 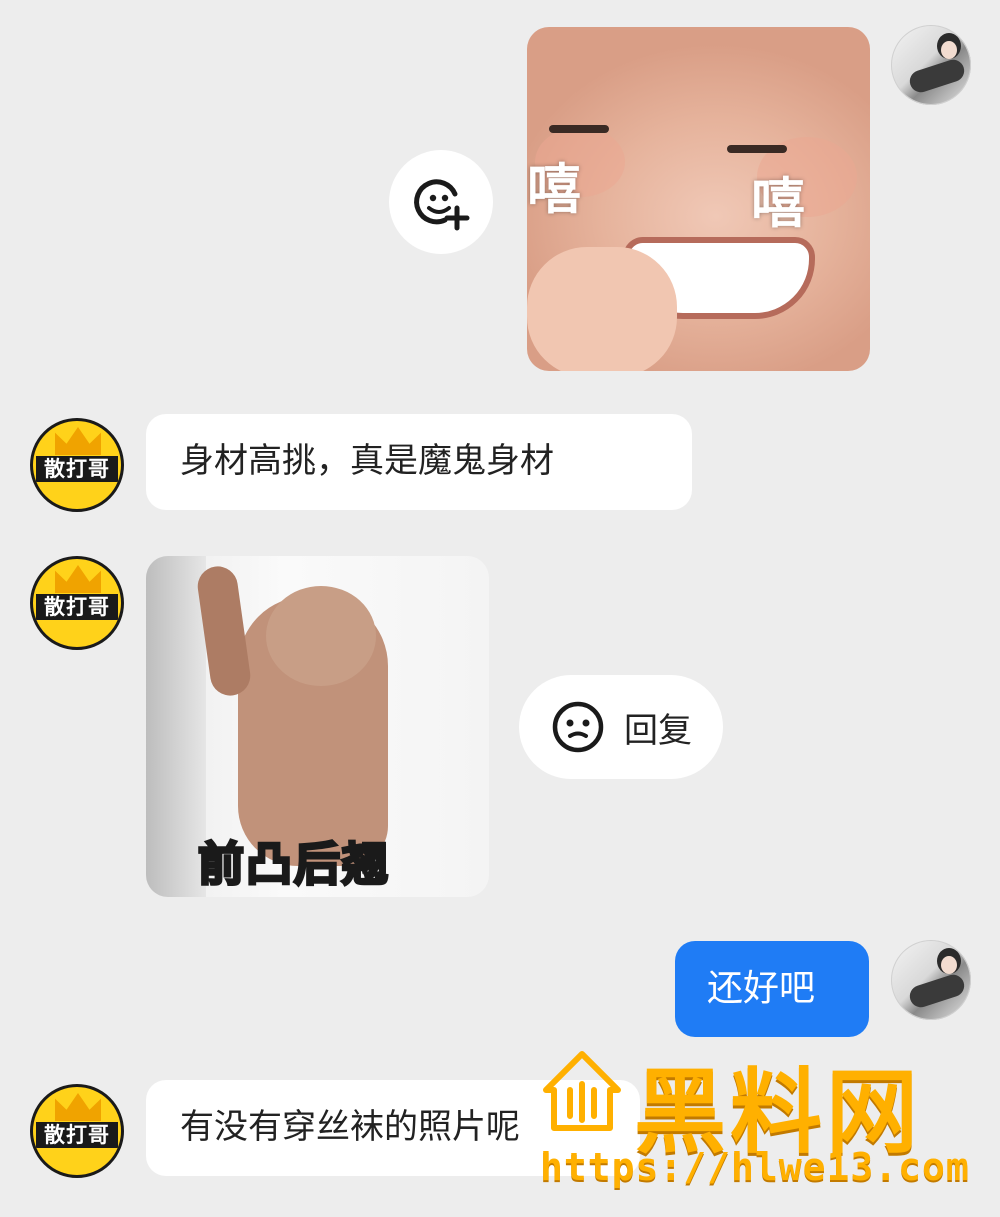 I want to click on message-text: 还好吧, so click(x=761, y=988).